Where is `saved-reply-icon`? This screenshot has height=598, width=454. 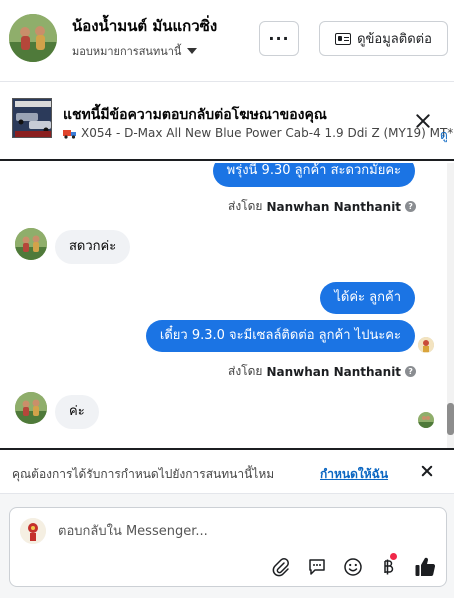
saved-reply-icon is located at coordinates (317, 567).